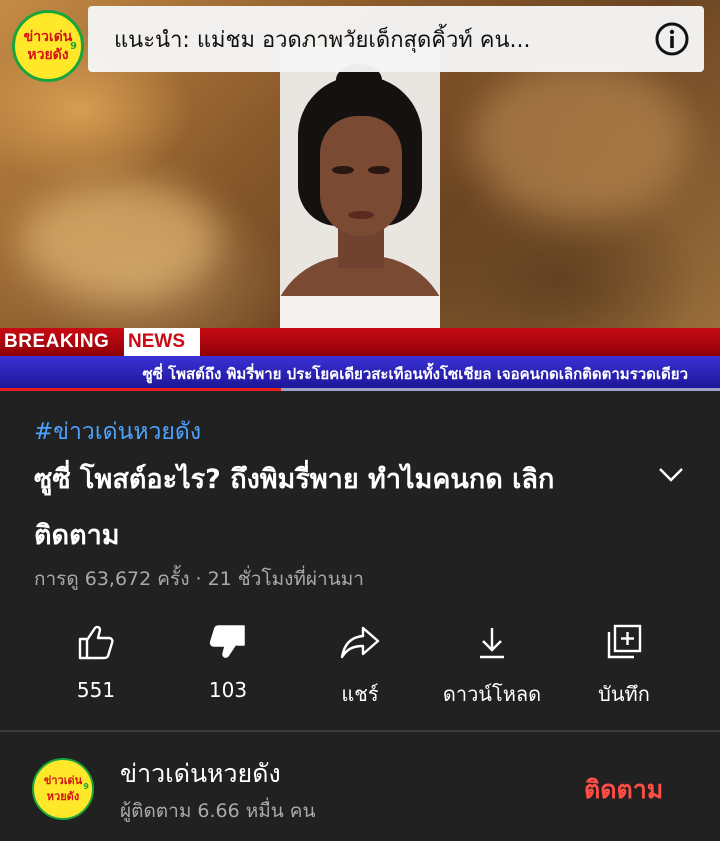 The height and width of the screenshot is (841, 720). I want to click on dislike-count: 103, so click(228, 690).